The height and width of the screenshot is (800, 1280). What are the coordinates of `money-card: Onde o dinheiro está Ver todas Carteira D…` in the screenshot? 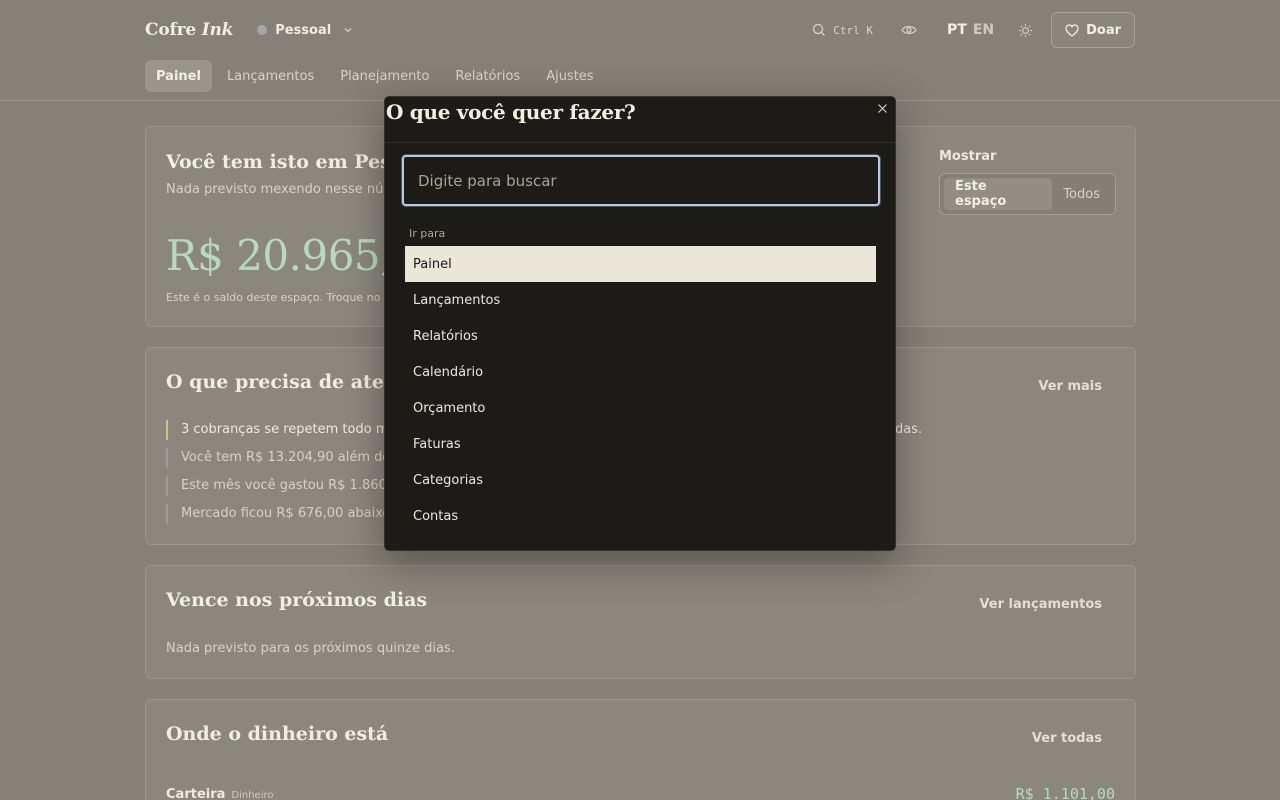 It's located at (640, 749).